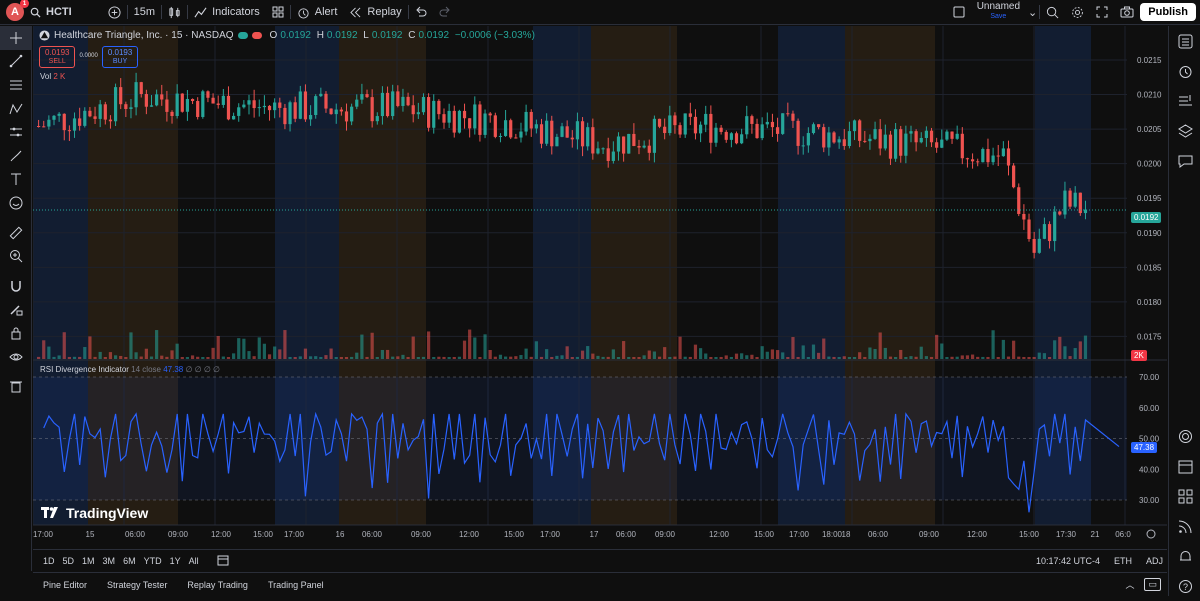 The height and width of the screenshot is (601, 1200). Describe the element at coordinates (445, 12) in the screenshot. I see `redo-button` at that location.